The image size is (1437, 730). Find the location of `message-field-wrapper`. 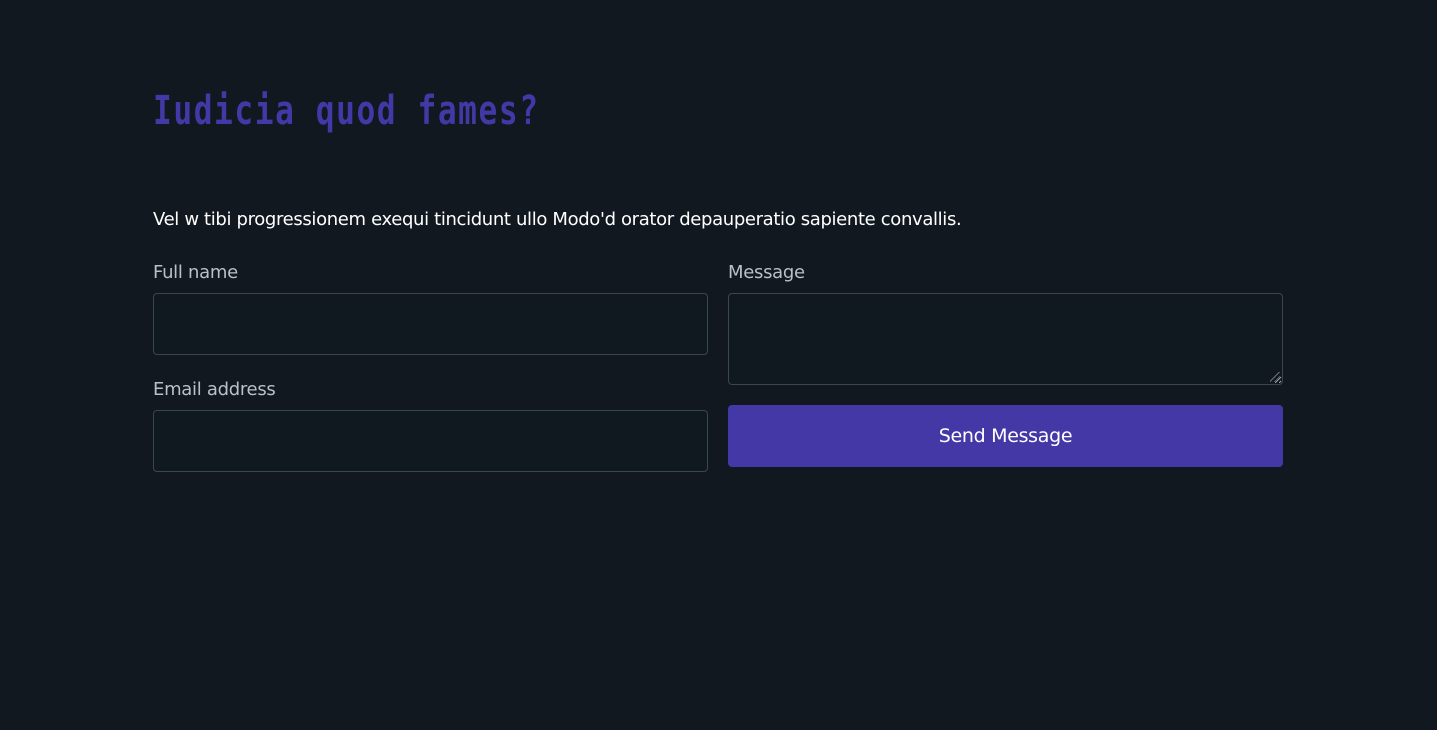

message-field-wrapper is located at coordinates (1005, 339).